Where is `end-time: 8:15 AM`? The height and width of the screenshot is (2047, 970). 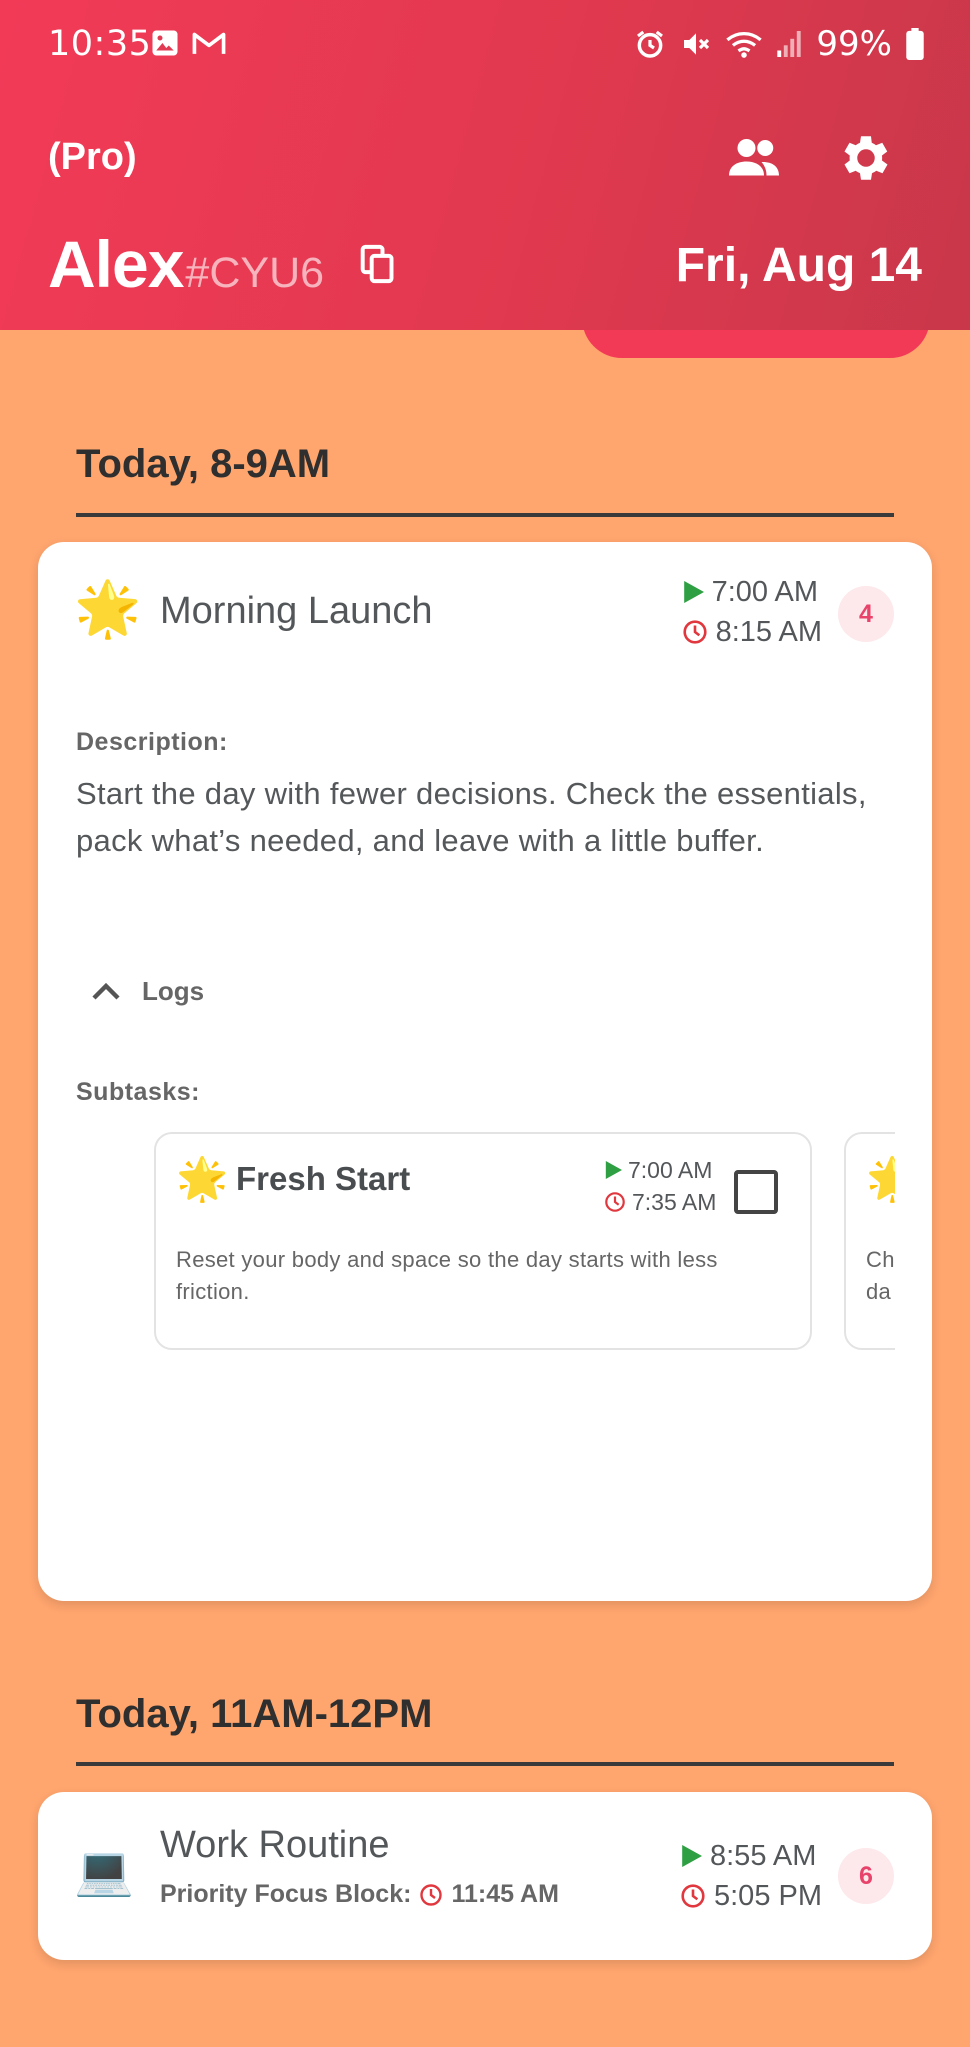
end-time: 8:15 AM is located at coordinates (768, 631).